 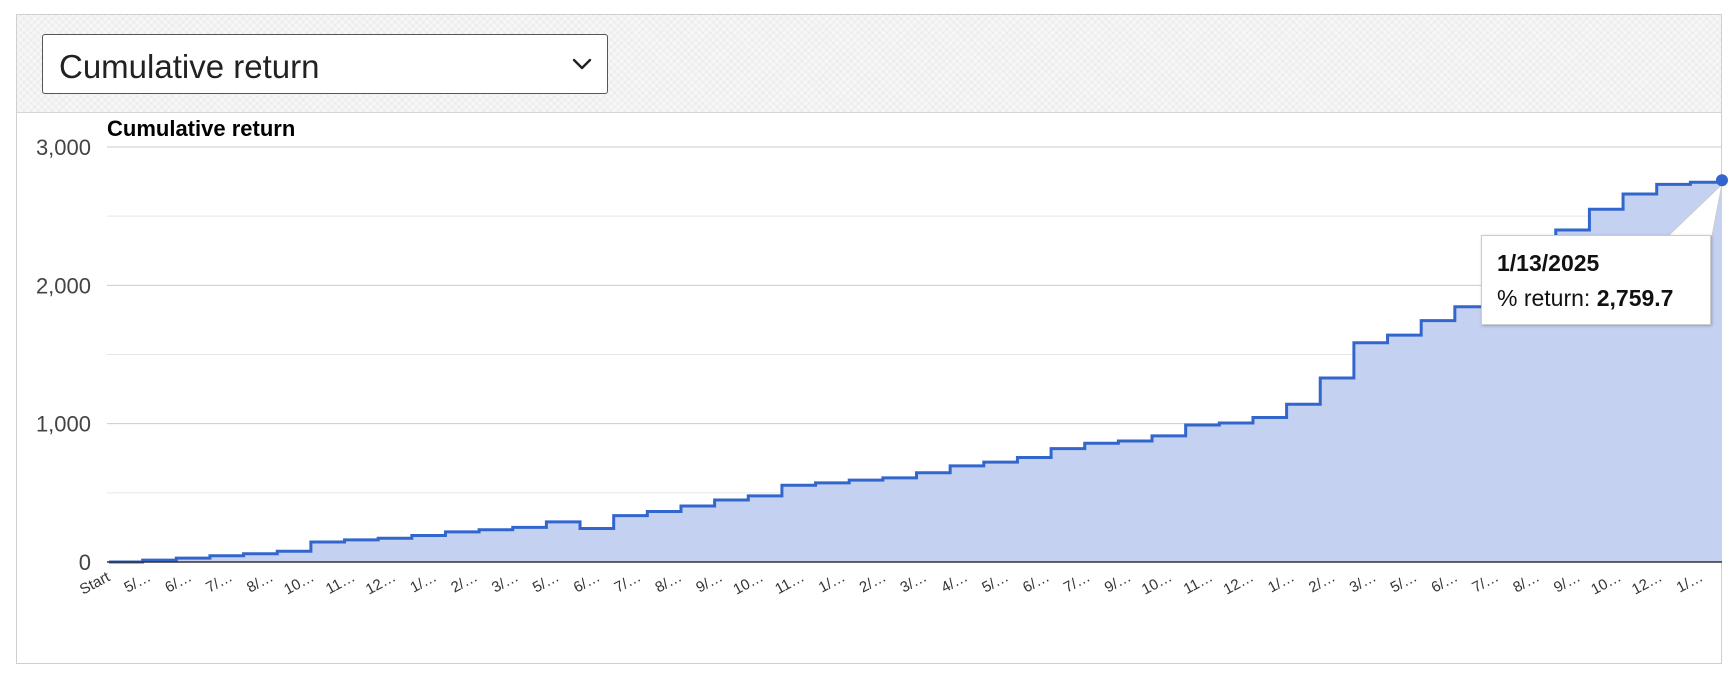 I want to click on tooltip-value: 2,759.7, so click(x=1635, y=298).